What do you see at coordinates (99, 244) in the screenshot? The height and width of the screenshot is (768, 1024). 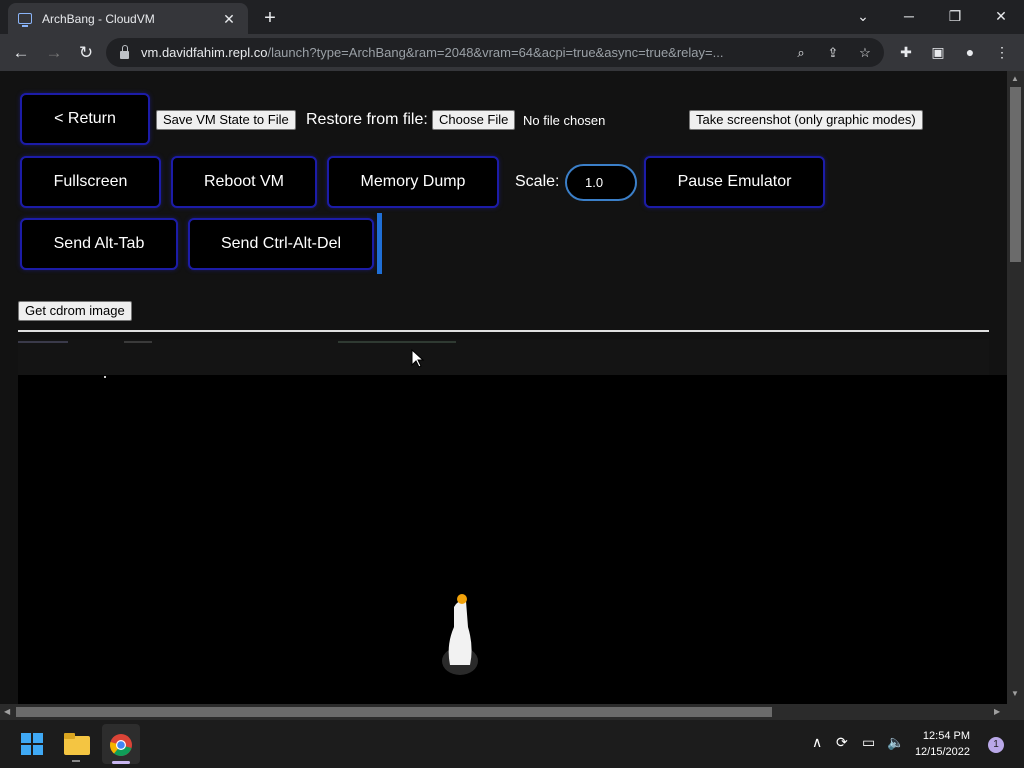 I see `send-alt-tab-button: Send Alt-Tab` at bounding box center [99, 244].